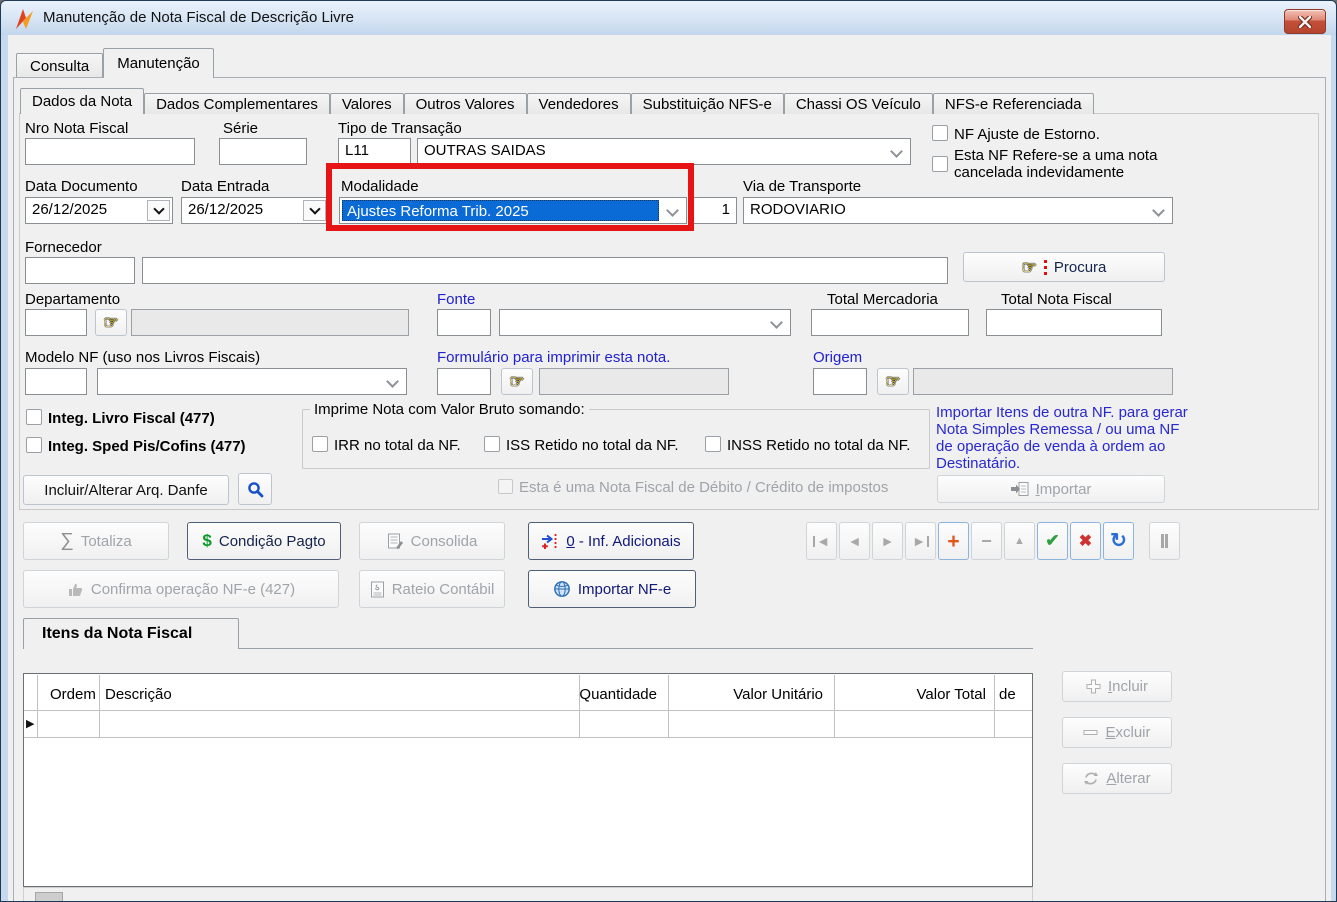 Image resolution: width=1337 pixels, height=902 pixels. Describe the element at coordinates (380, 186) in the screenshot. I see `modalidade-label: Modalidade` at that location.